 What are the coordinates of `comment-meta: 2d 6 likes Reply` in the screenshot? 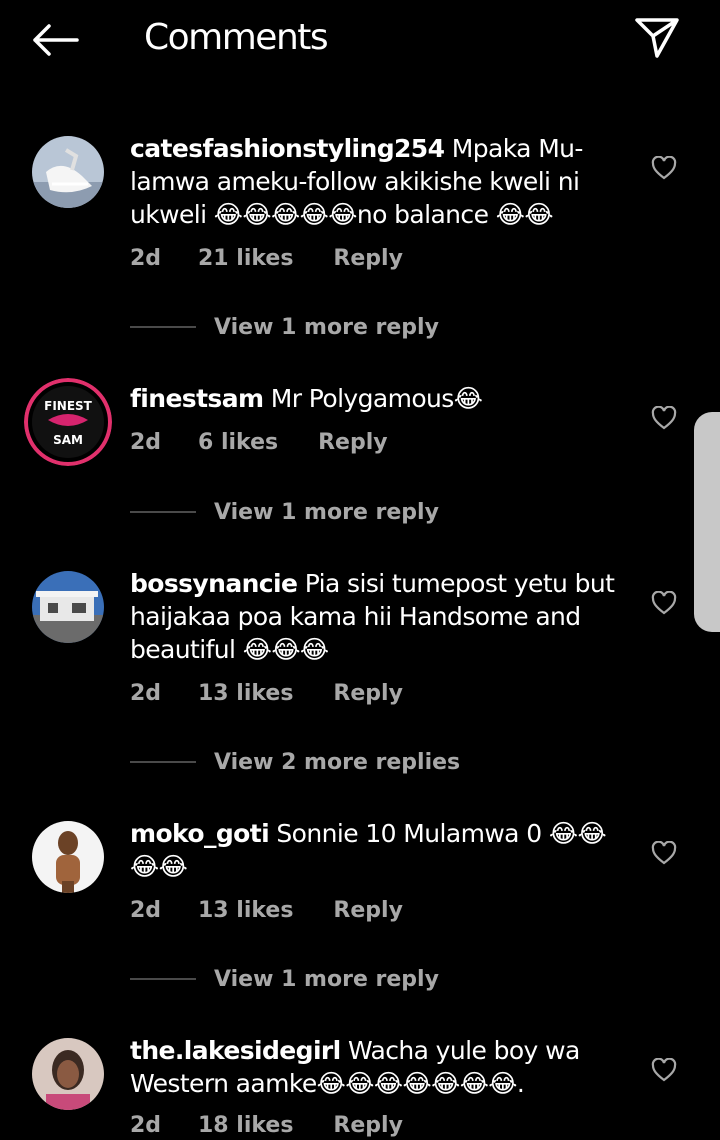 It's located at (259, 442).